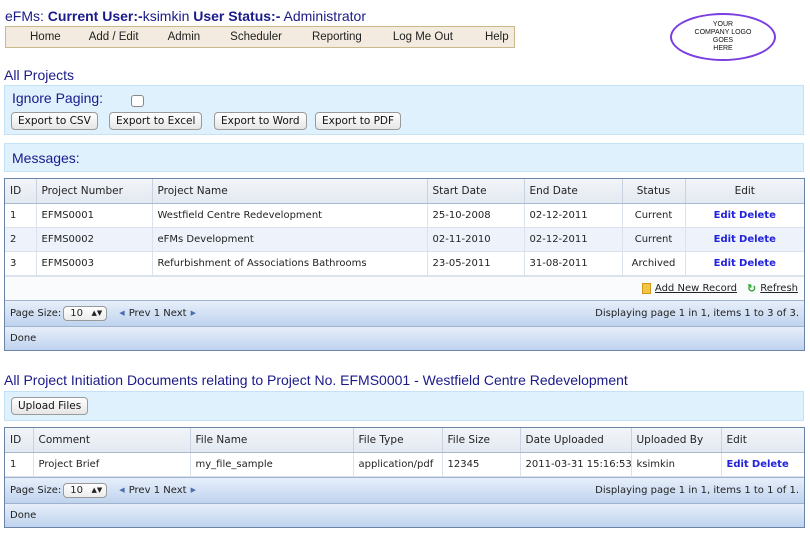  Describe the element at coordinates (290, 239) in the screenshot. I see `cell-project-name: eFMs Development` at that location.